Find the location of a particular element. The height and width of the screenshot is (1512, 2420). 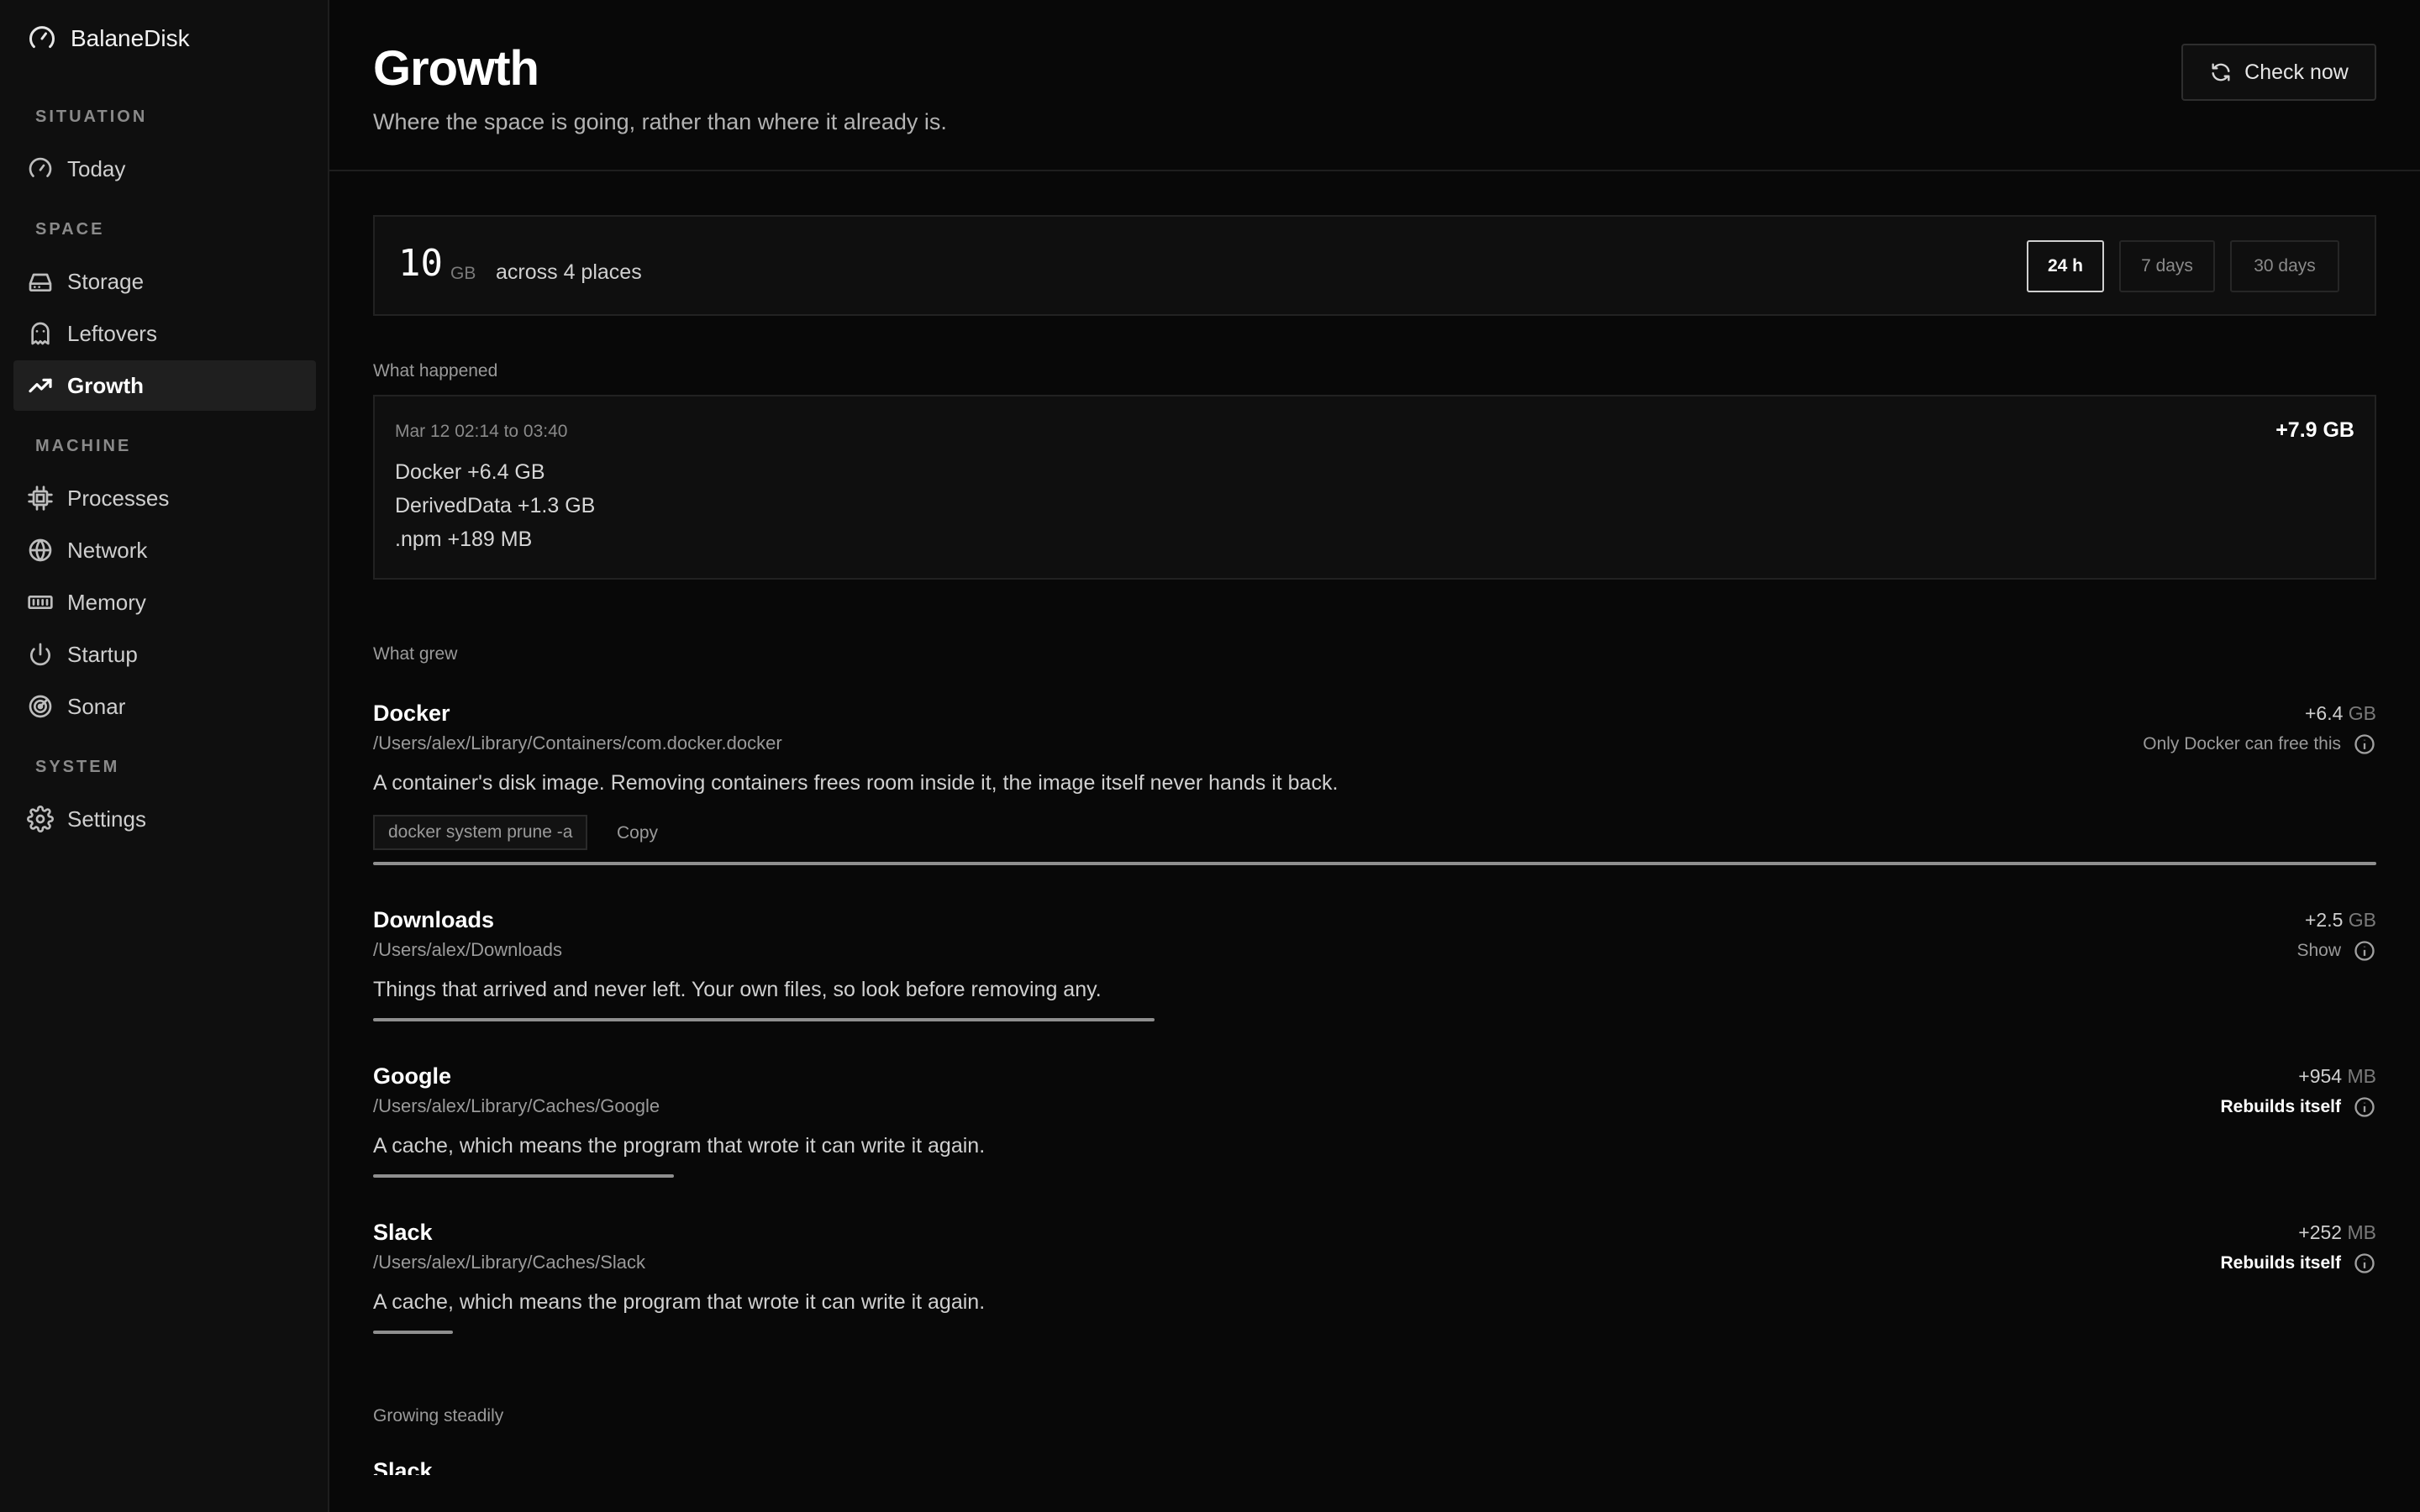

event-line: DerivedData +1.3 GB is located at coordinates (496, 505).